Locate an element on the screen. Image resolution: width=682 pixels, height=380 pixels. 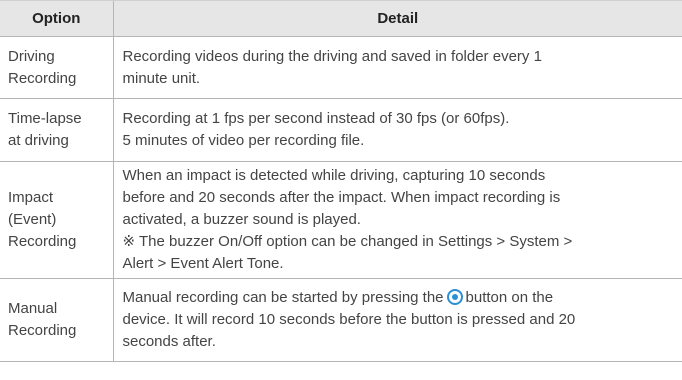
option-cell: Manual Recording is located at coordinates (56, 320).